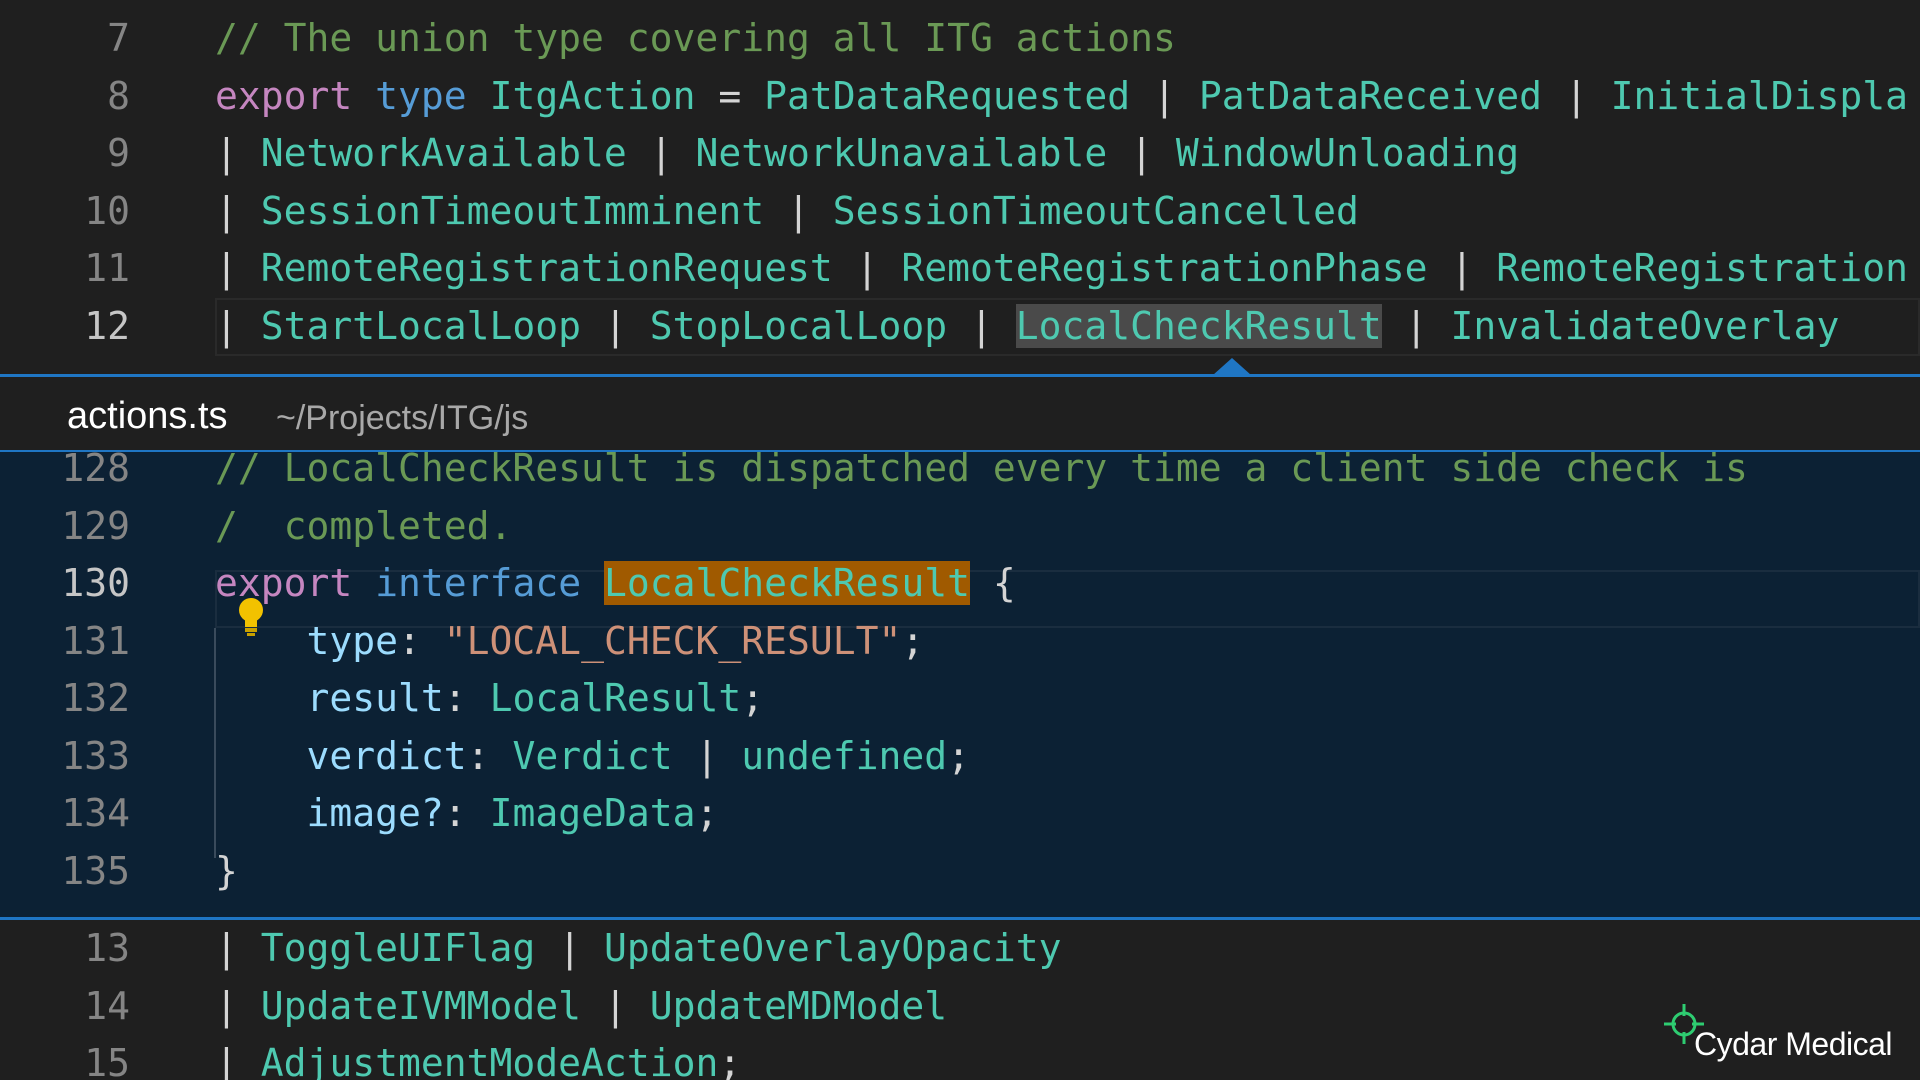  What do you see at coordinates (592, 95) in the screenshot?
I see `code-token: ItgAction` at bounding box center [592, 95].